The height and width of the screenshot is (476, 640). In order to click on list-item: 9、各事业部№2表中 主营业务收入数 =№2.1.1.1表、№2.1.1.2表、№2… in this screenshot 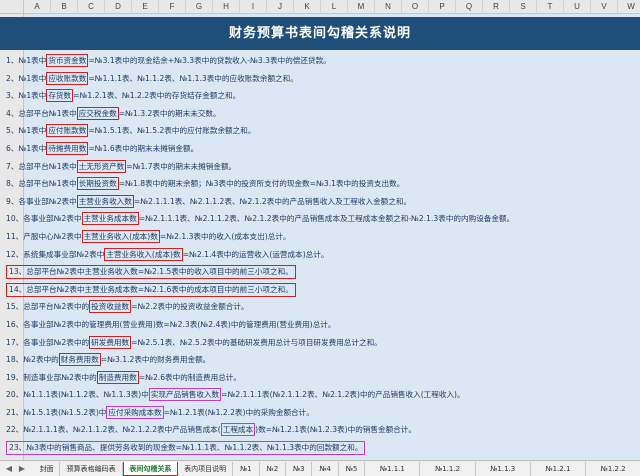, I will do `click(322, 202)`.